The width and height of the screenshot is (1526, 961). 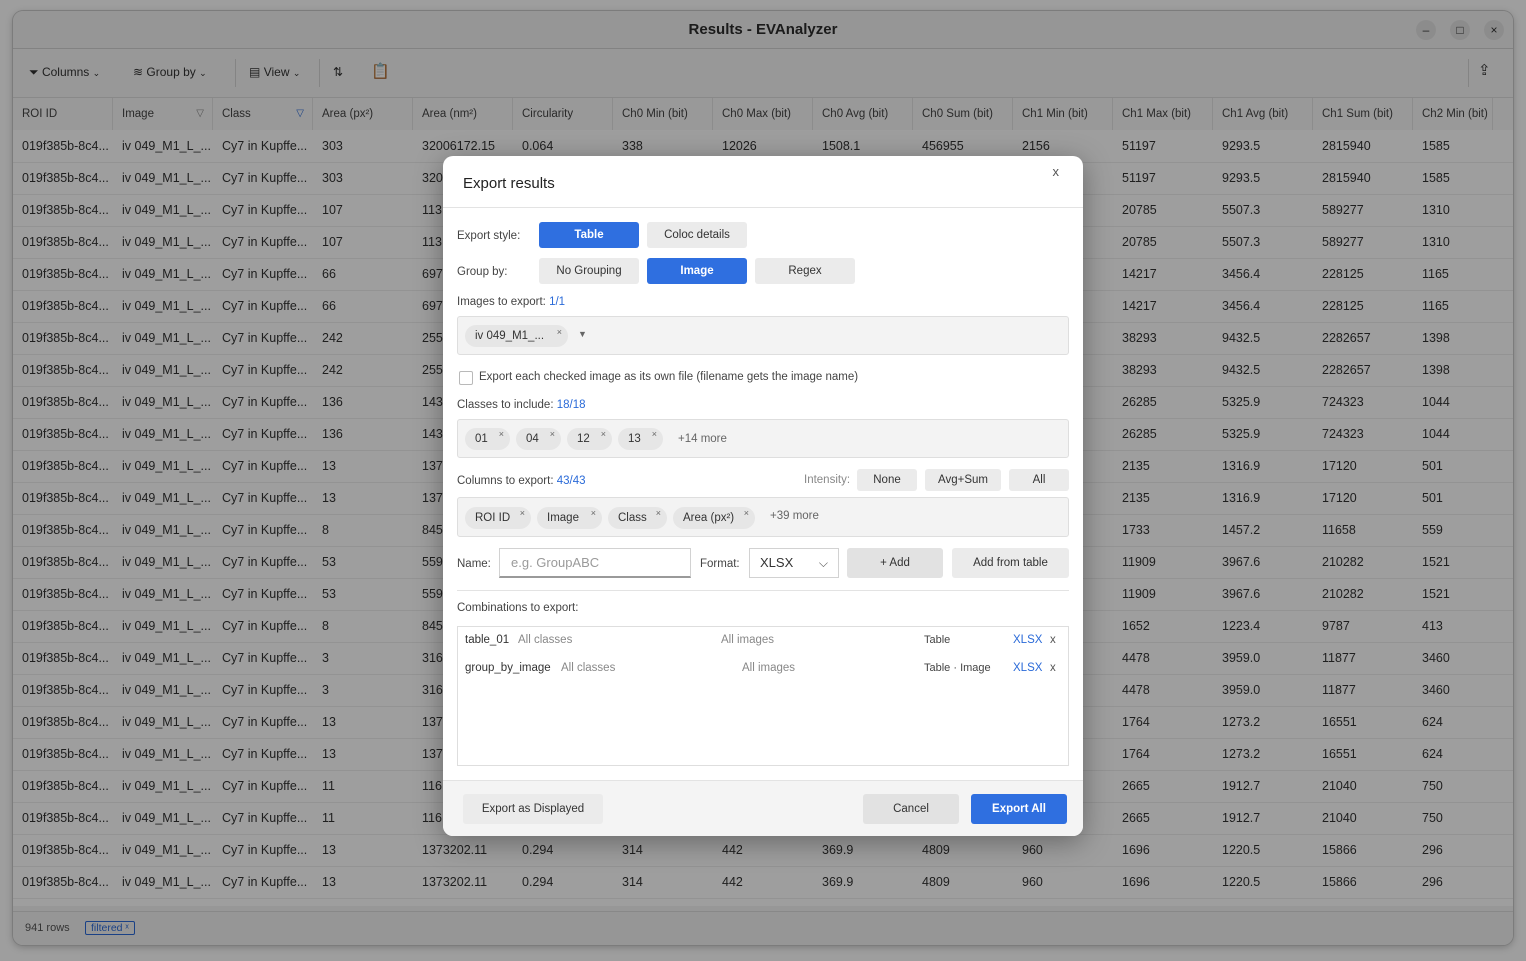 I want to click on classes-select: 01 × 04 × 12 × 13 × +14 more, so click(x=763, y=438).